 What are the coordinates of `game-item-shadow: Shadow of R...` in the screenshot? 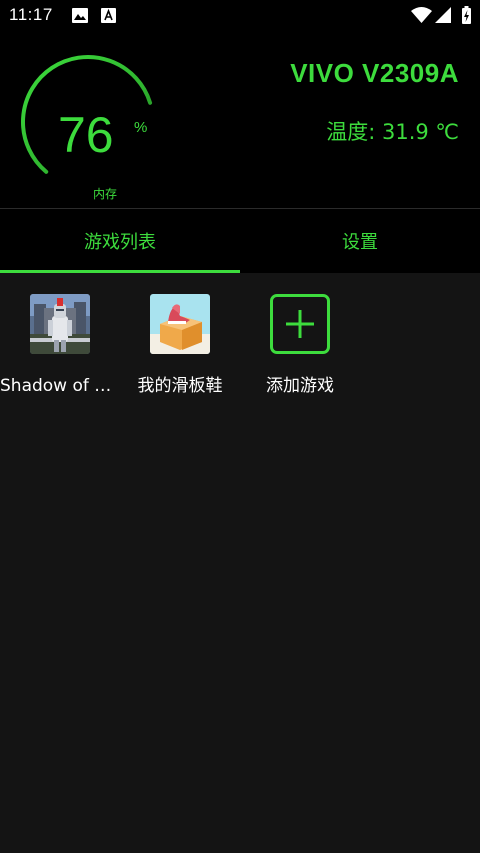 It's located at (60, 349).